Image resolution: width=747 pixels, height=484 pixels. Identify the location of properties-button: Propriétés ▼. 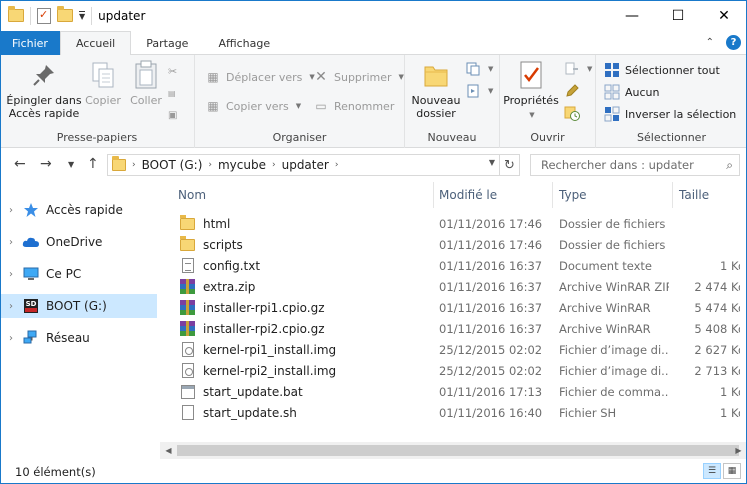
(531, 90).